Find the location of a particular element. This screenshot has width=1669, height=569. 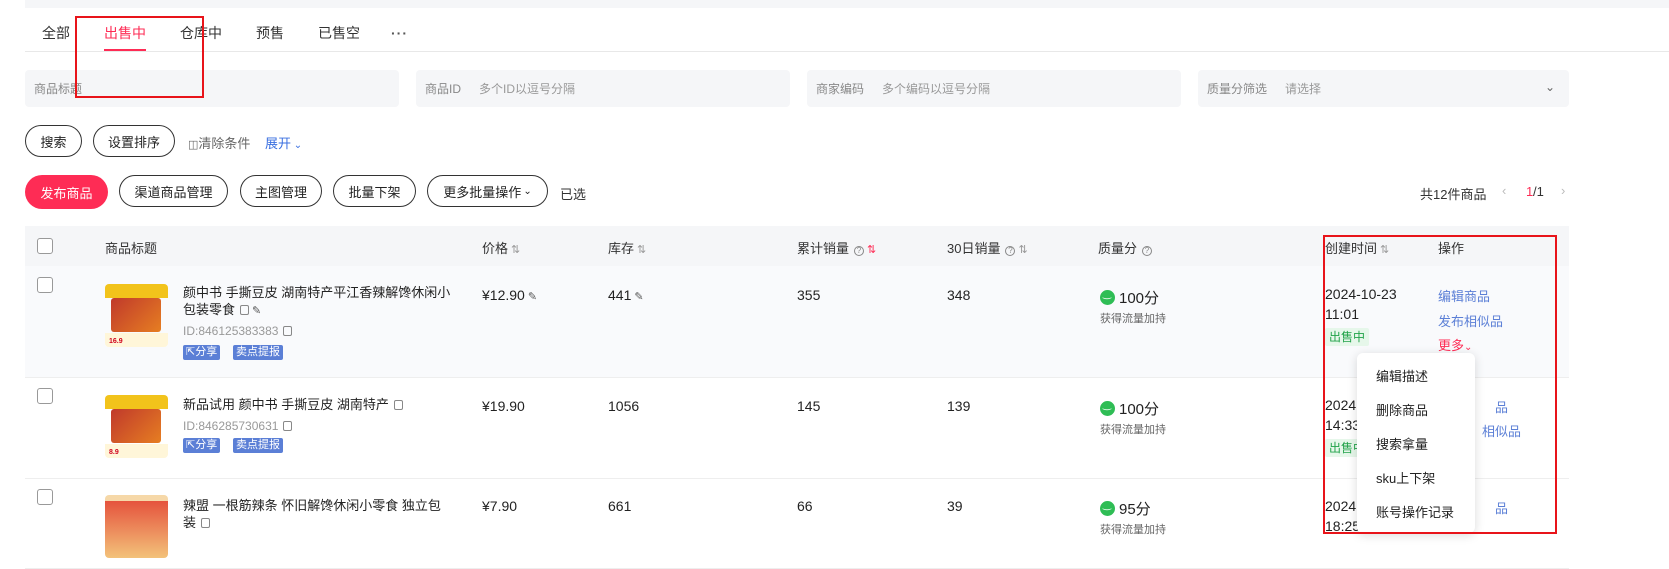

batch-offline-button: 批量下架 is located at coordinates (374, 191).